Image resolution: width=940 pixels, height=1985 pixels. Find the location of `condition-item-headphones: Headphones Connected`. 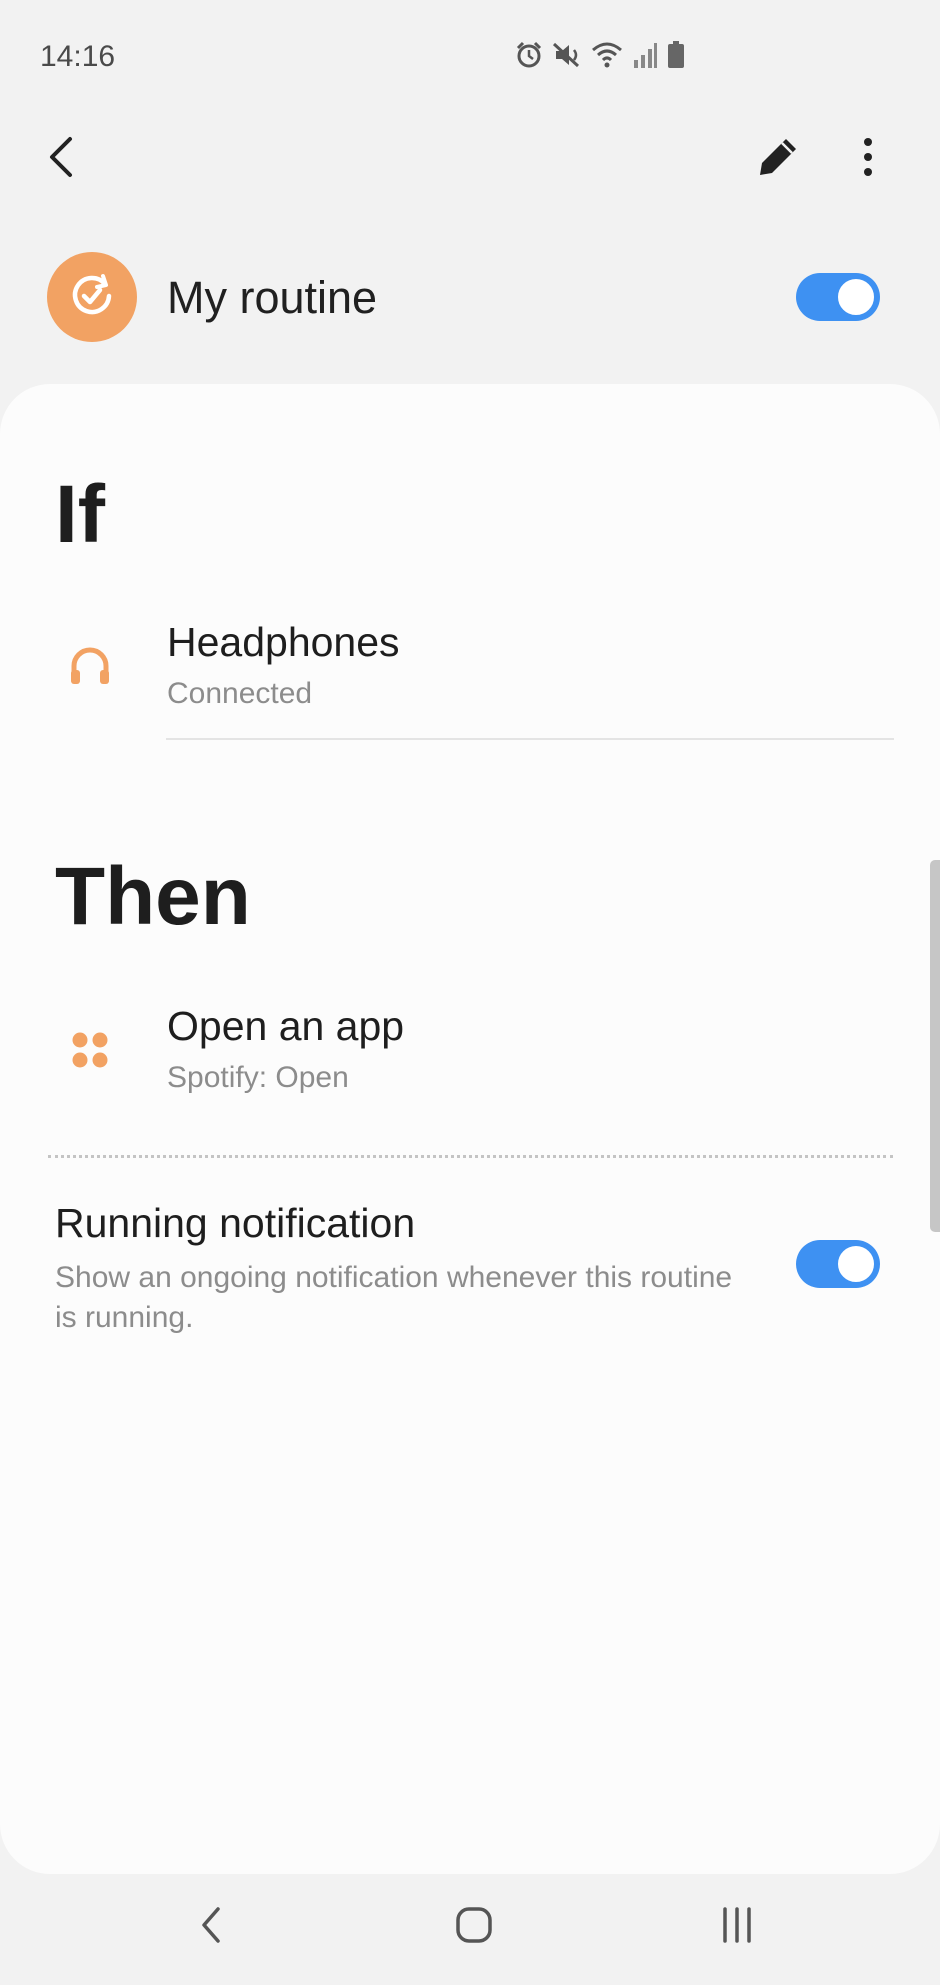

condition-item-headphones: Headphones Connected is located at coordinates (470, 667).